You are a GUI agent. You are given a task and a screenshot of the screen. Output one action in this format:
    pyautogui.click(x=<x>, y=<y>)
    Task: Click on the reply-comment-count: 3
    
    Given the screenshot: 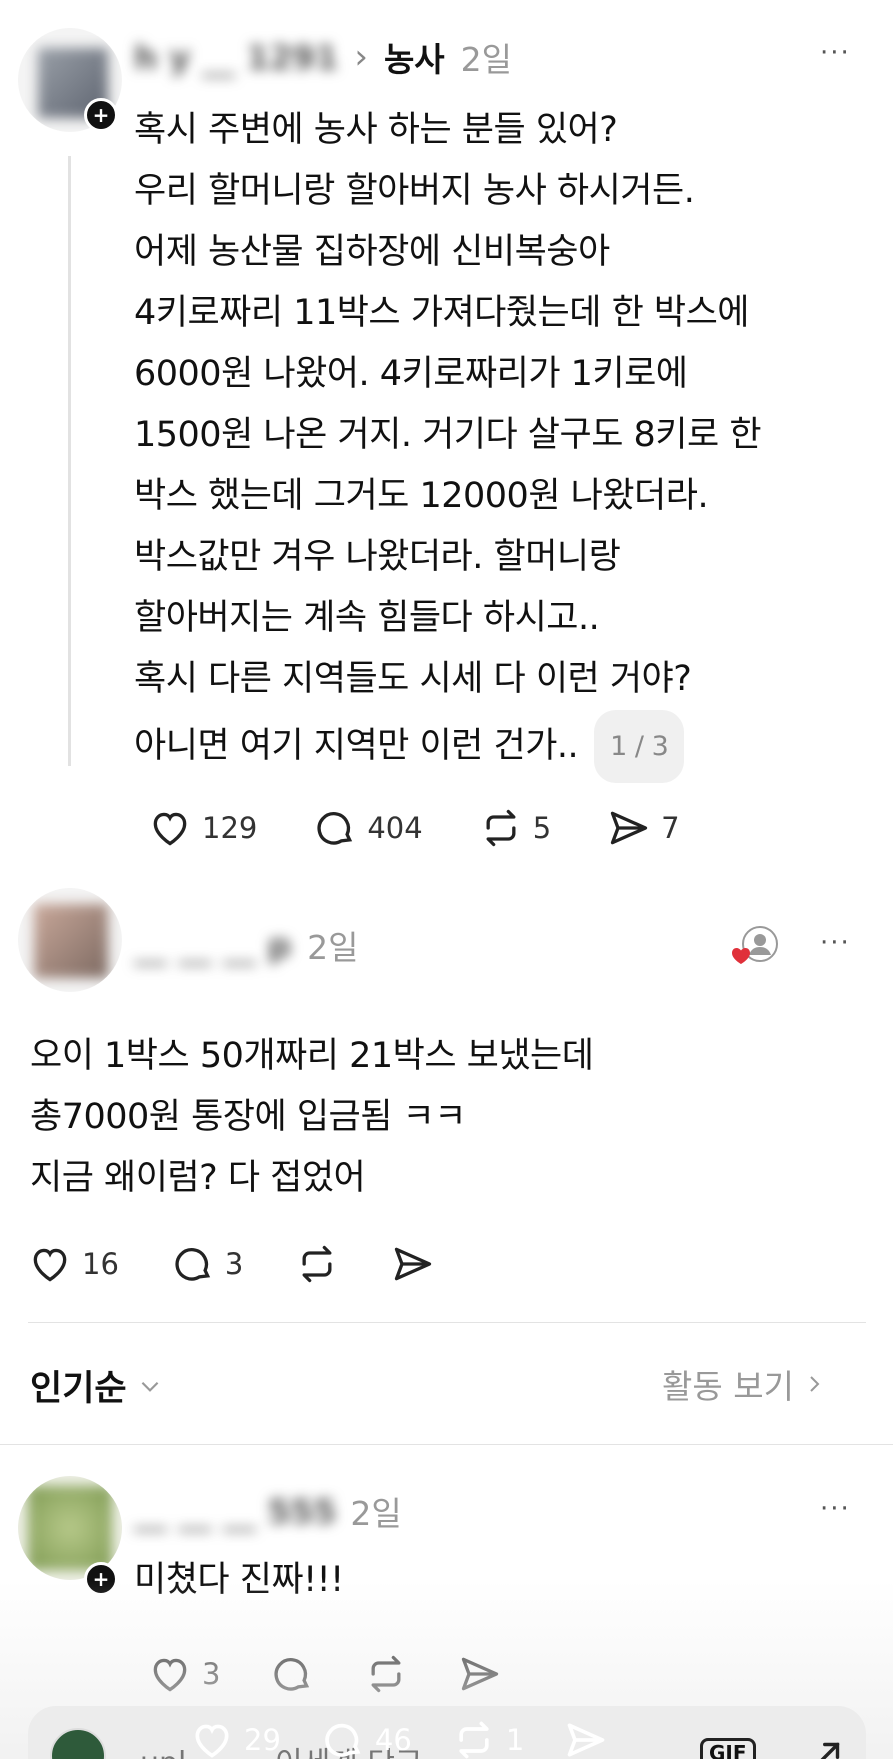 What is the action you would take?
    pyautogui.click(x=234, y=1264)
    